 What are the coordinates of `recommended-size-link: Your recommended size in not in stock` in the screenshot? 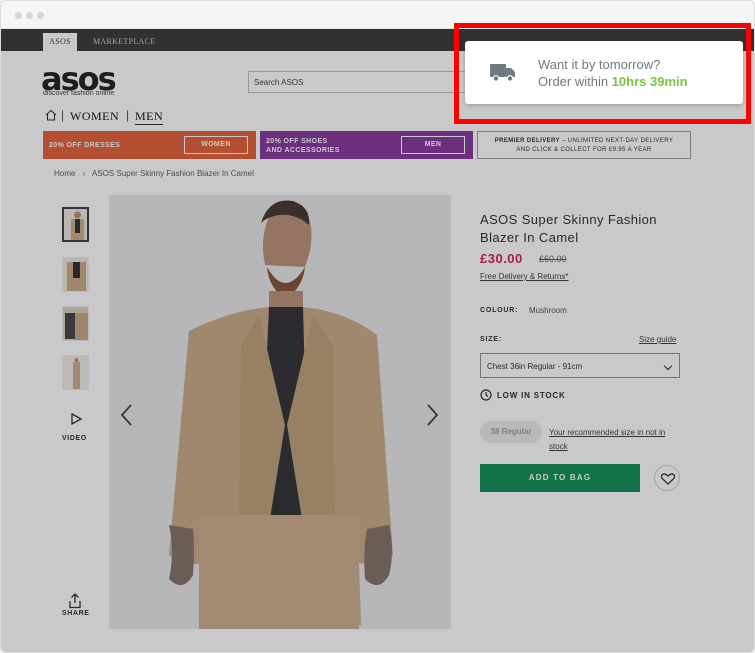 It's located at (616, 440).